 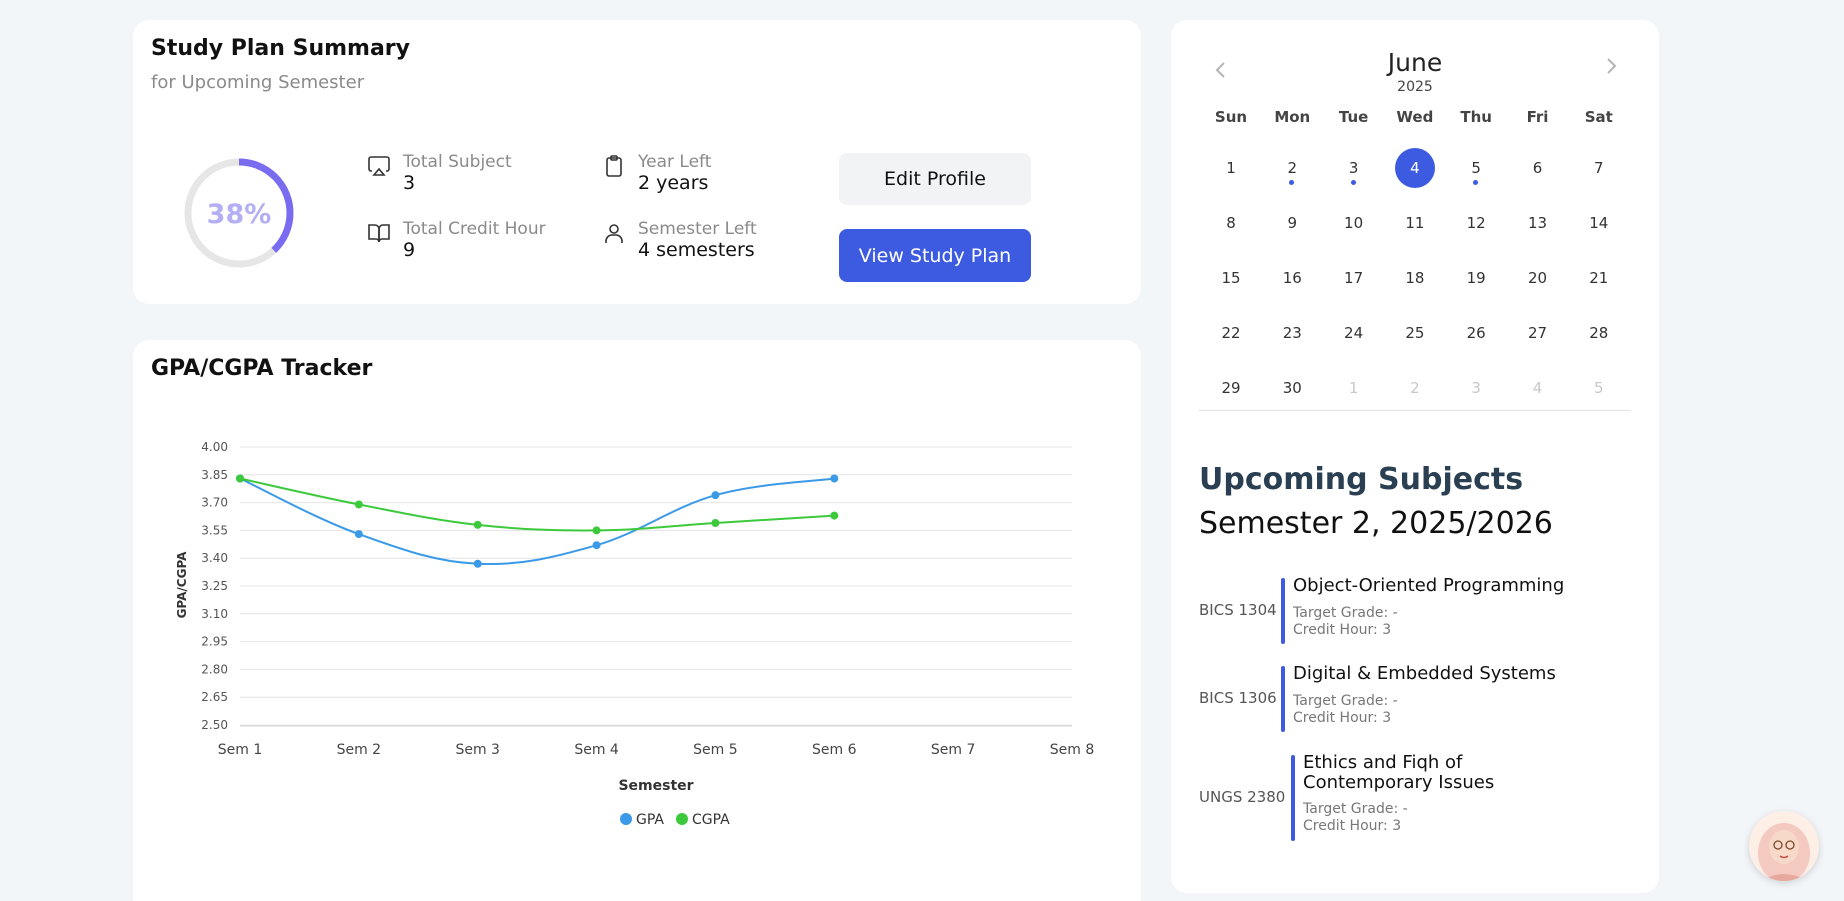 I want to click on calendar-day-number: 1, so click(x=1231, y=168).